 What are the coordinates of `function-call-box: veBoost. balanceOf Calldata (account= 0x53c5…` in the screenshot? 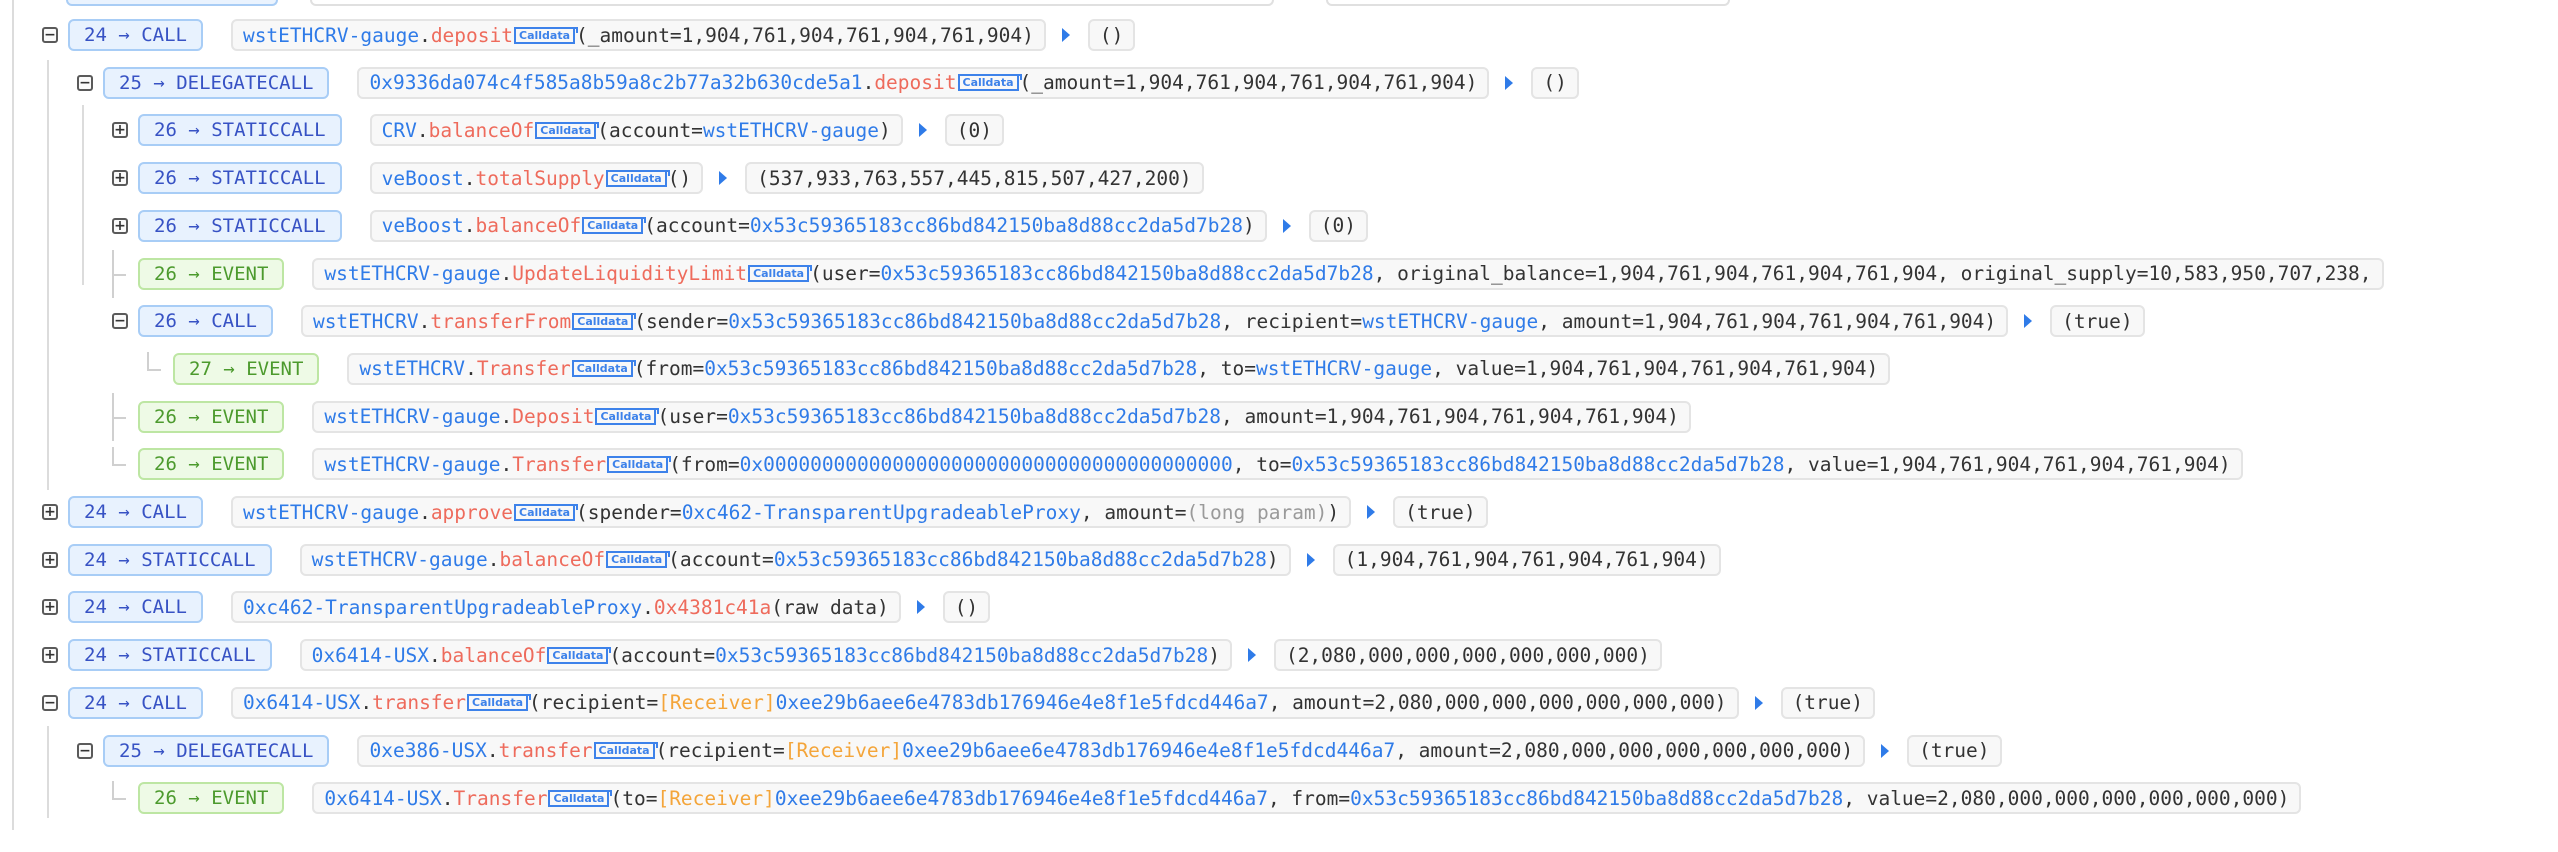 It's located at (818, 225).